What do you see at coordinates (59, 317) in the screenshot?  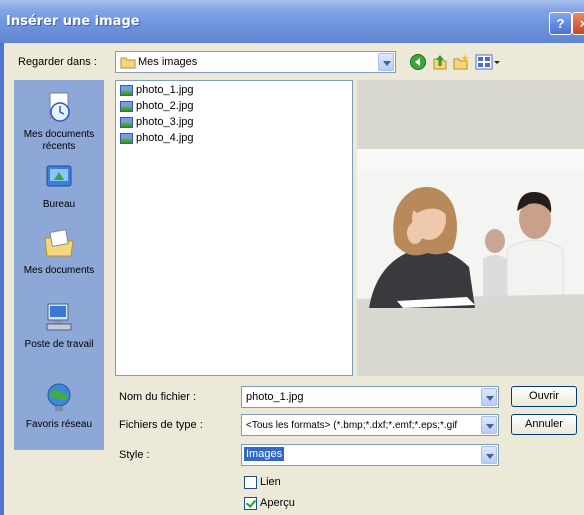 I see `my-computer-icon` at bounding box center [59, 317].